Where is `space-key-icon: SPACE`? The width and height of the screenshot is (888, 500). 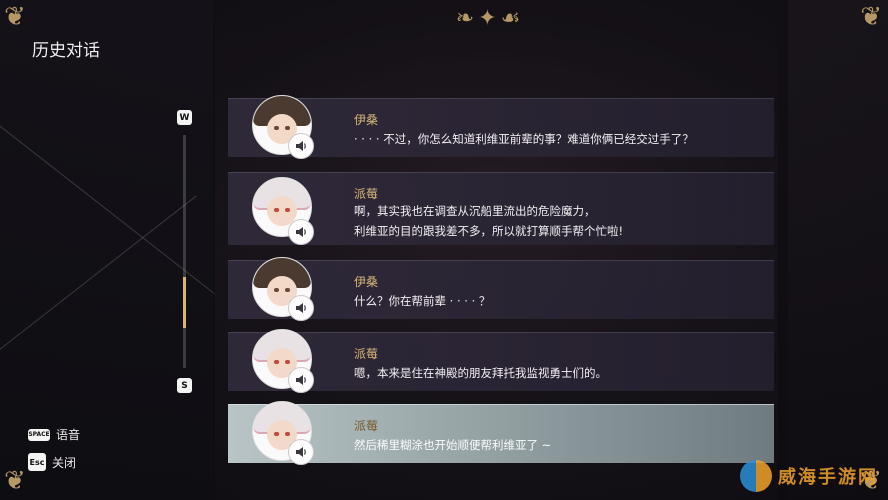 space-key-icon: SPACE is located at coordinates (39, 434).